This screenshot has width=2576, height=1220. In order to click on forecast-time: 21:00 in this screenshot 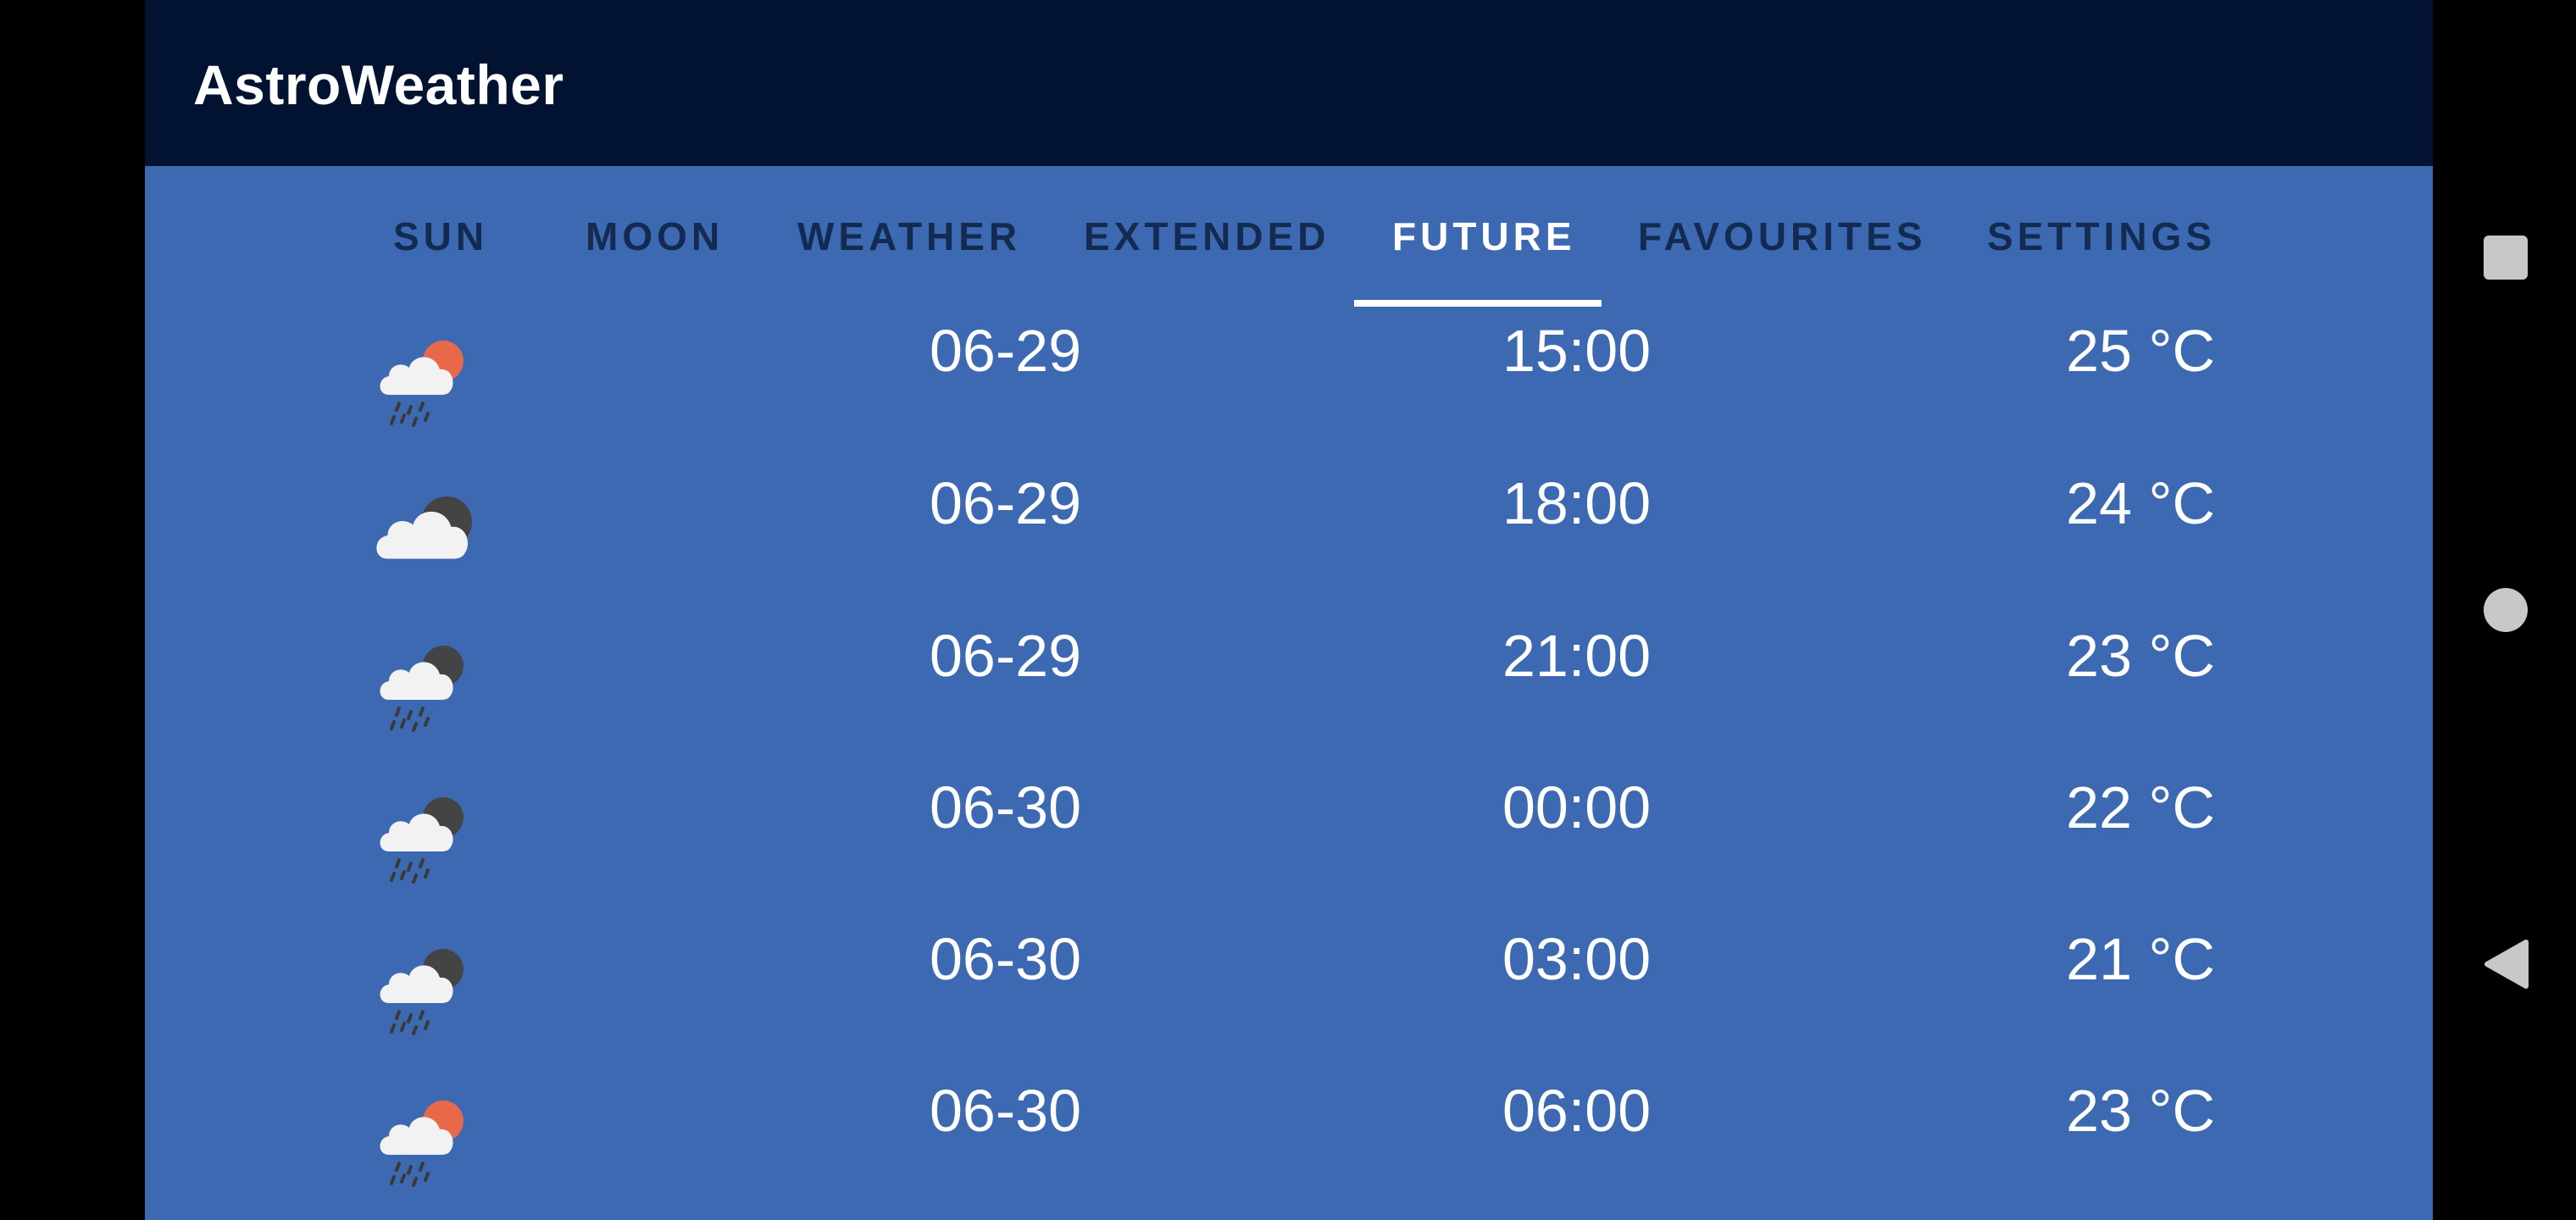, I will do `click(1577, 656)`.